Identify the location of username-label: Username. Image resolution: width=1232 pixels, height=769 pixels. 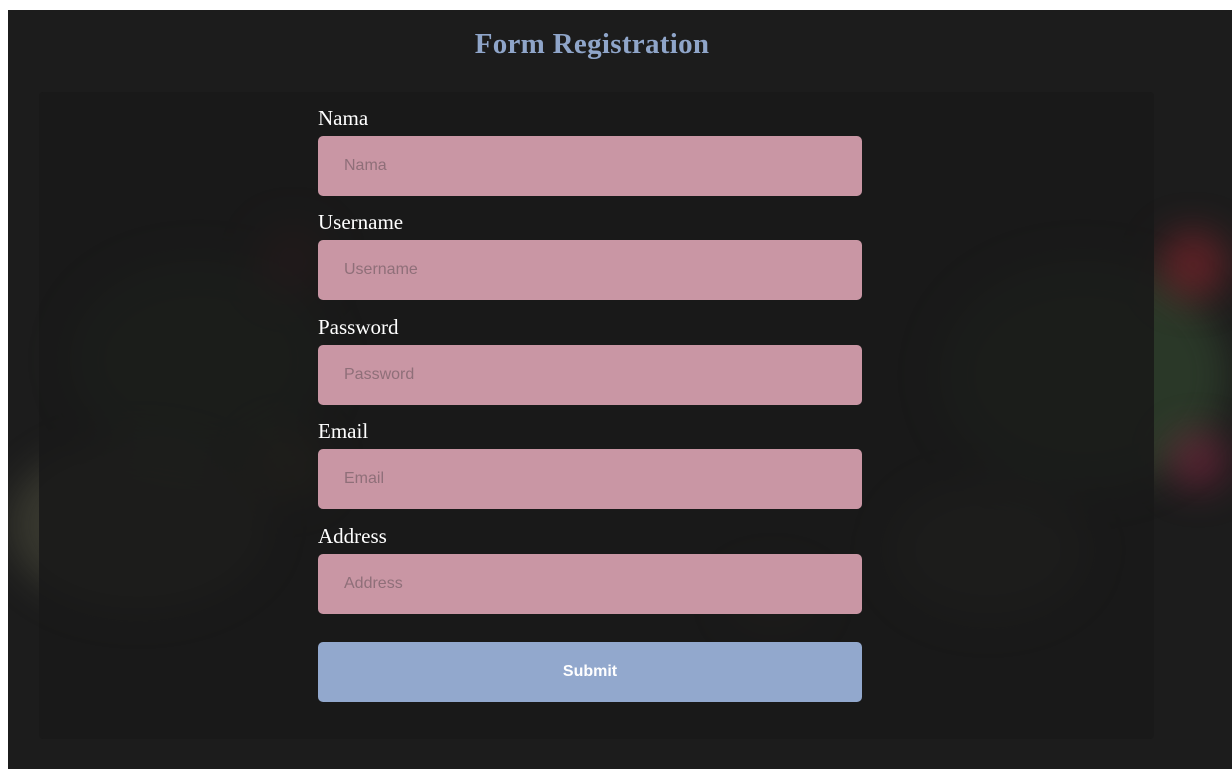
(361, 222).